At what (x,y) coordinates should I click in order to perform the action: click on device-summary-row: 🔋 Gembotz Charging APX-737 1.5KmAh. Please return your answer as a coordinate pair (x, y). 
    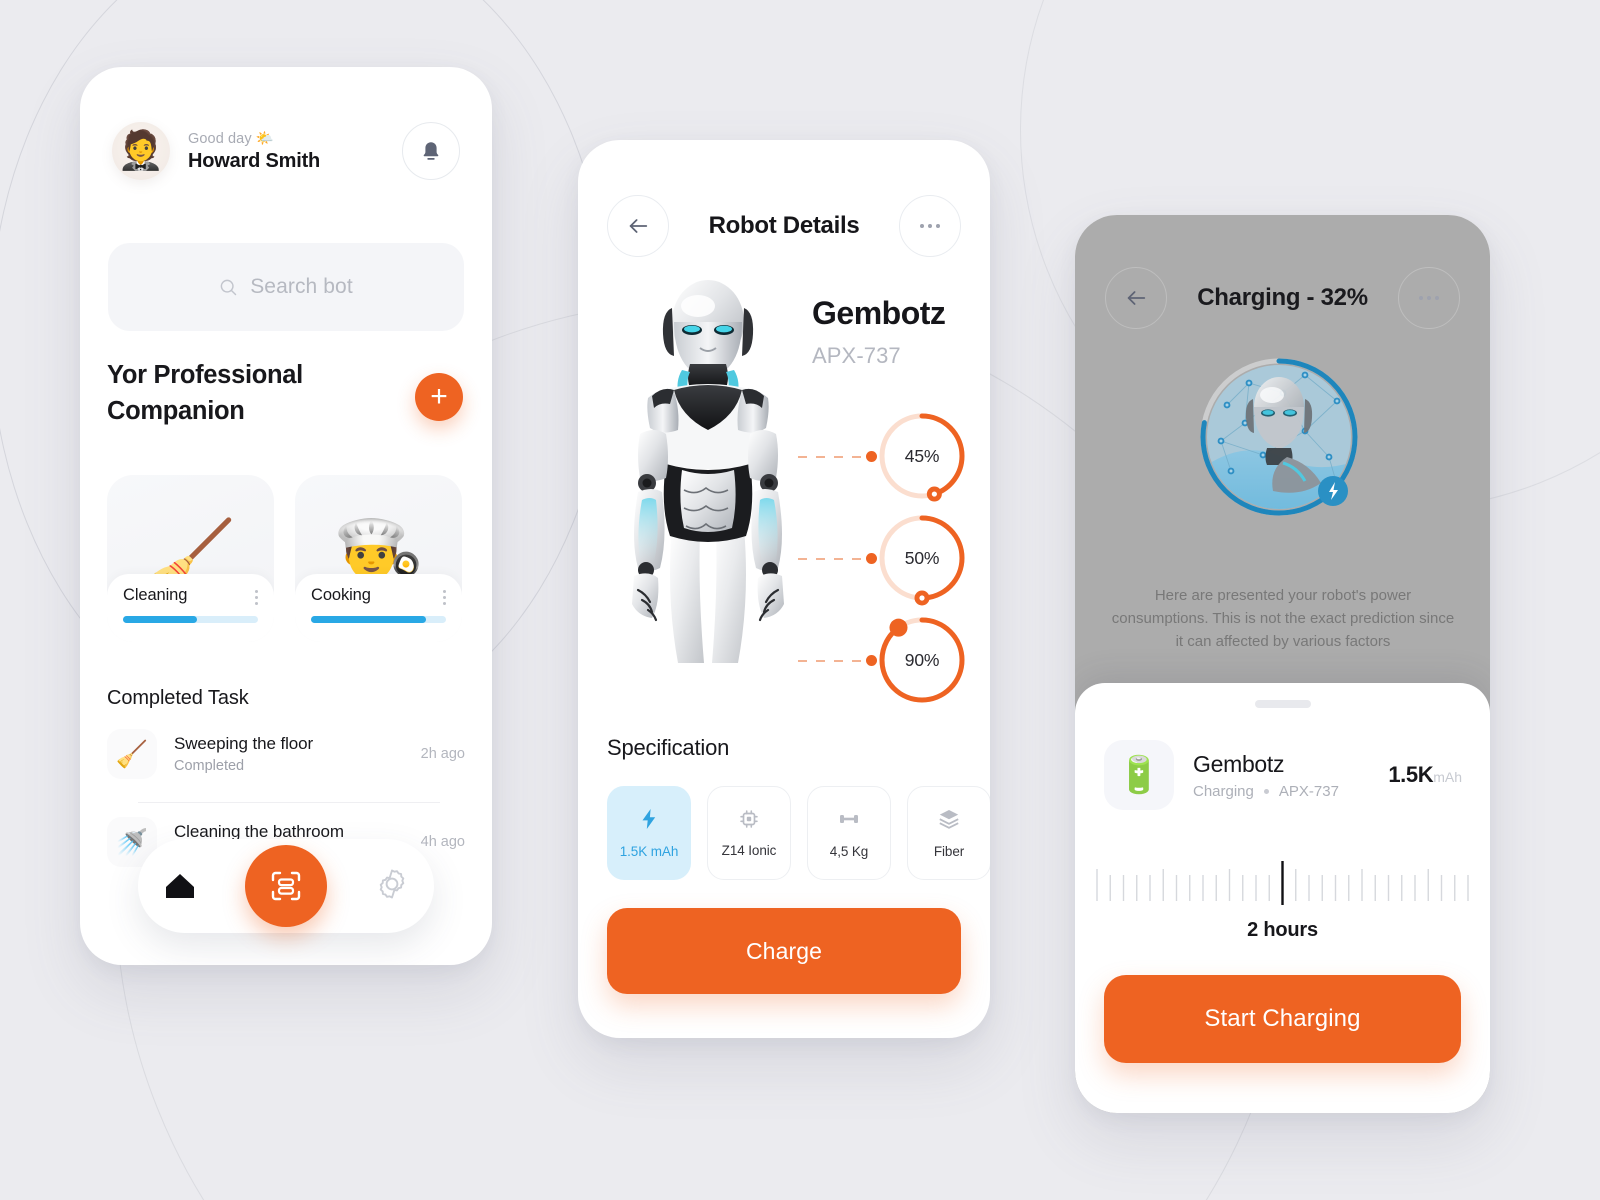
    Looking at the image, I should click on (1283, 775).